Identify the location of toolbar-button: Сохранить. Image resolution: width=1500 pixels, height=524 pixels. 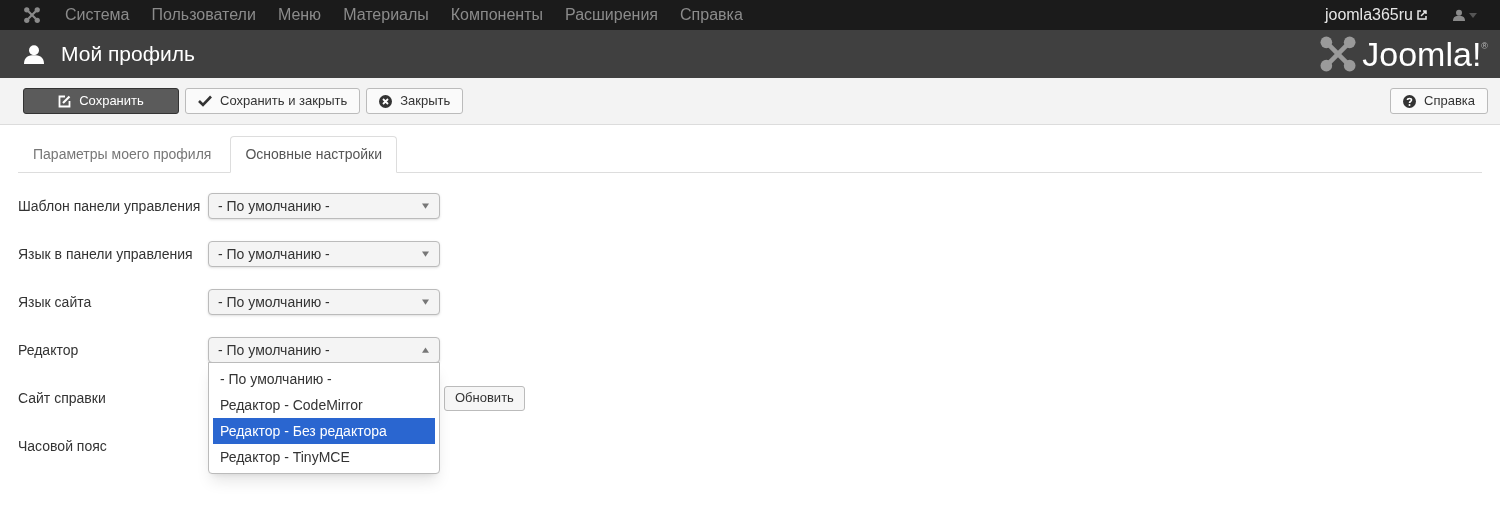
(101, 101).